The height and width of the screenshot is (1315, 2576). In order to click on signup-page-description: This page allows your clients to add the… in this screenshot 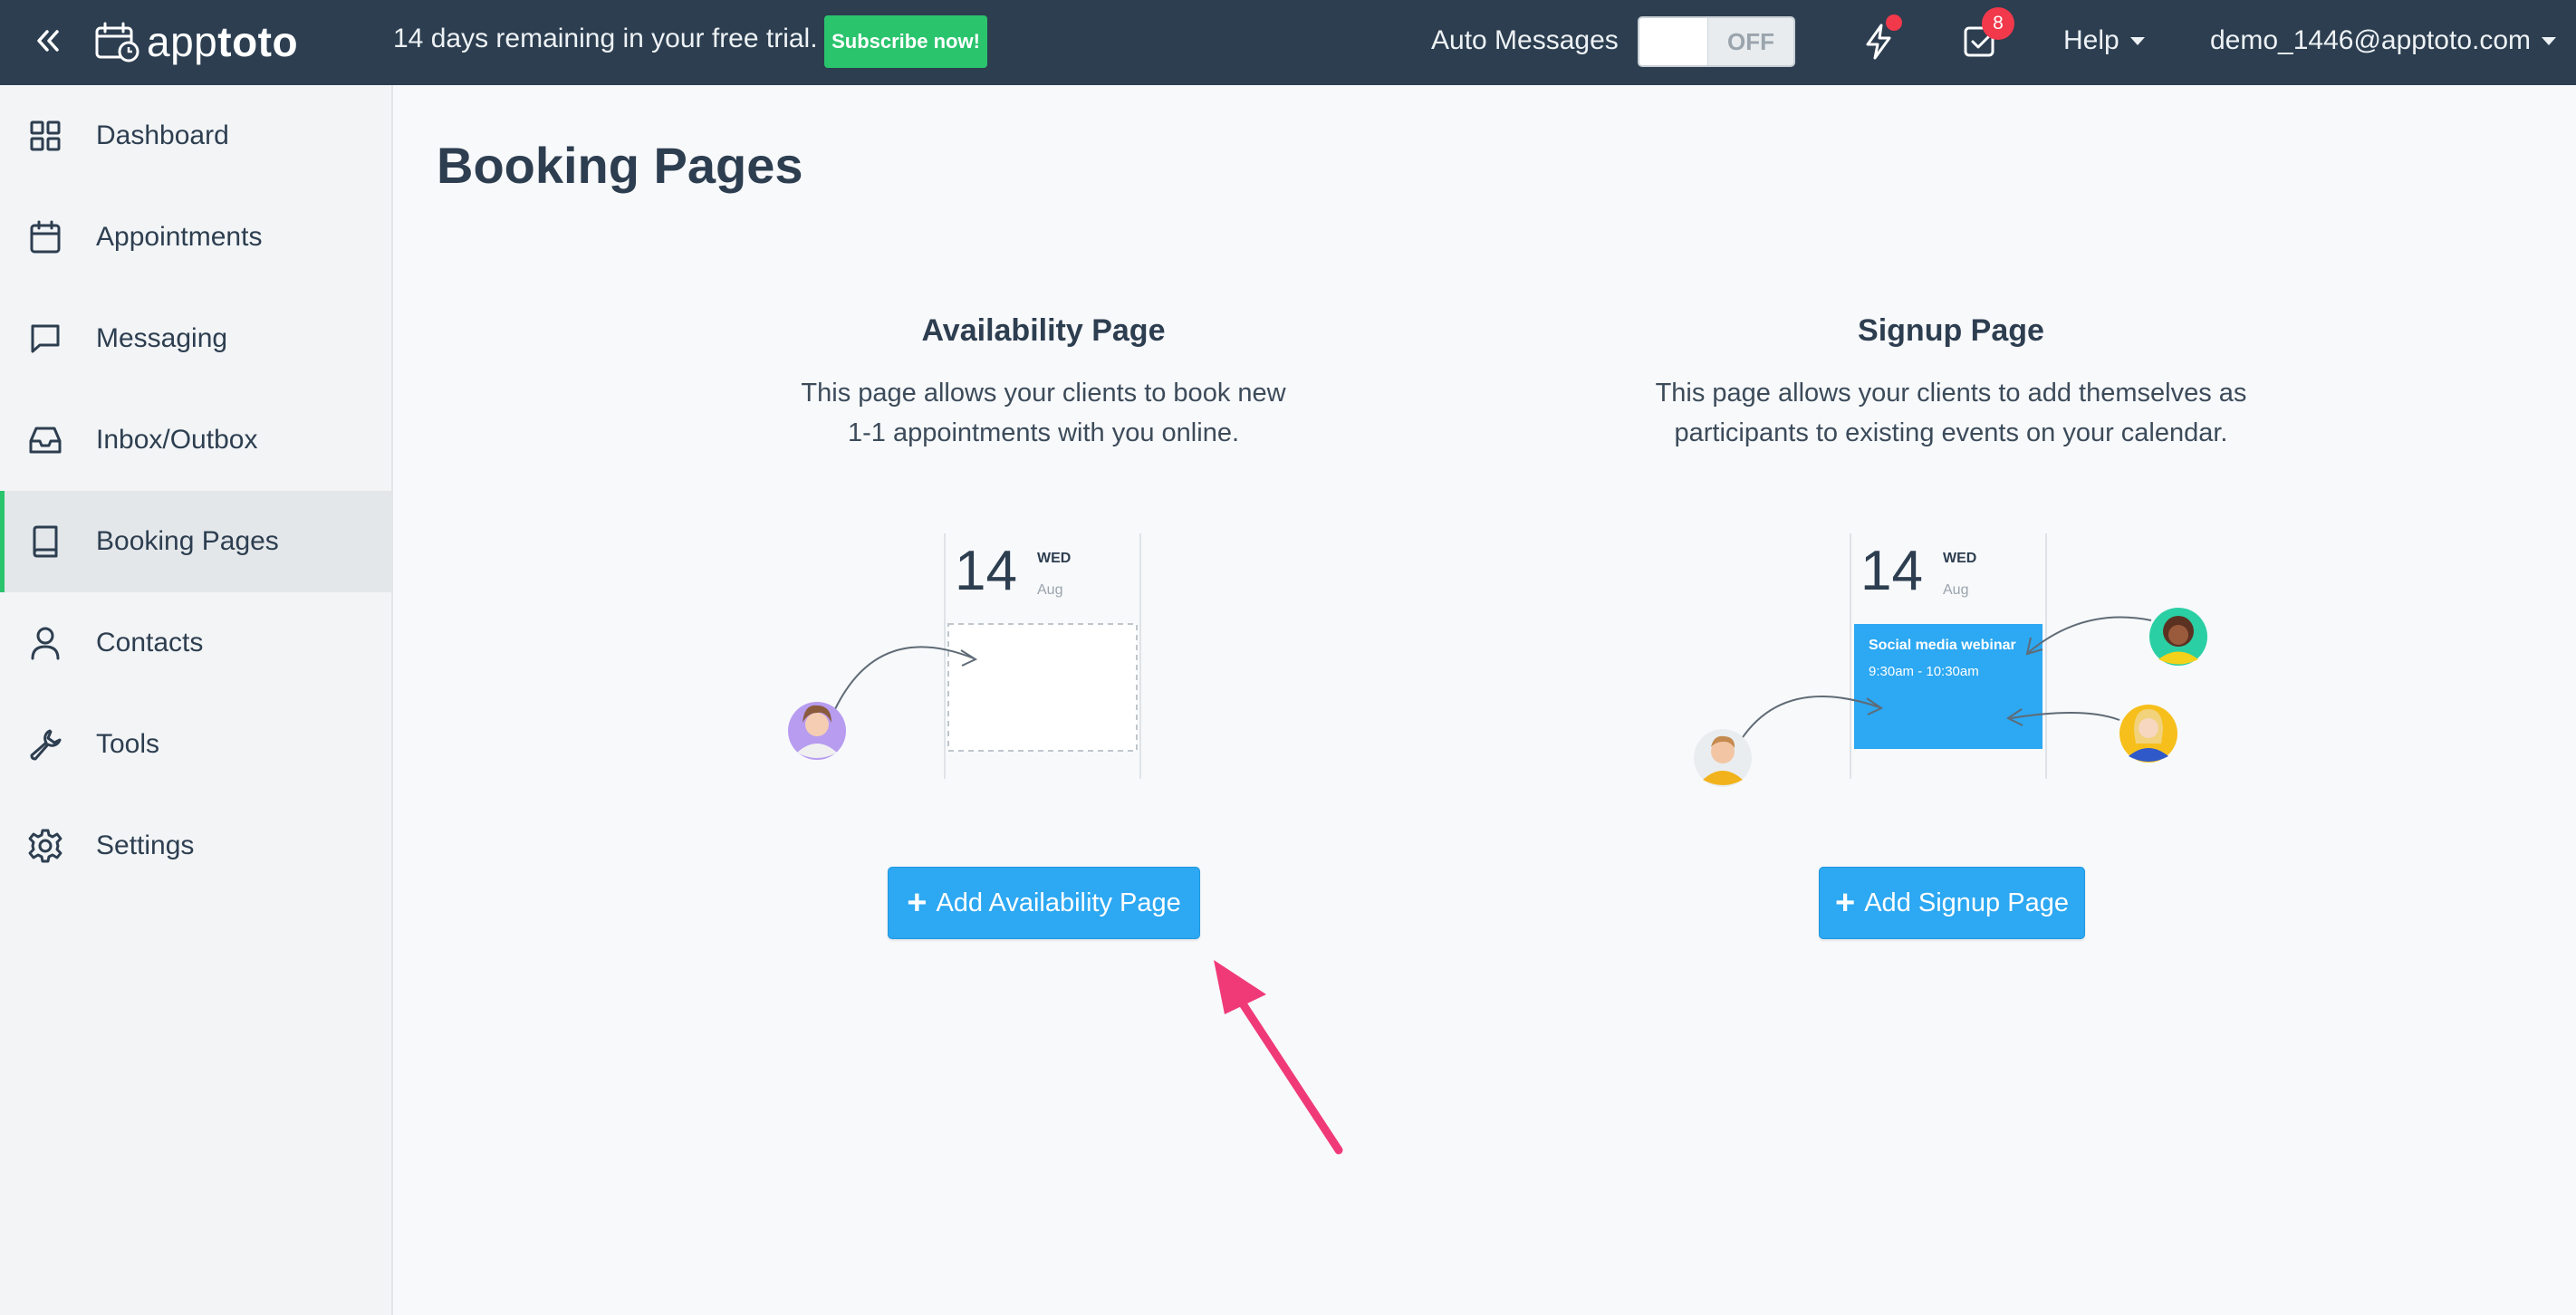, I will do `click(1951, 413)`.